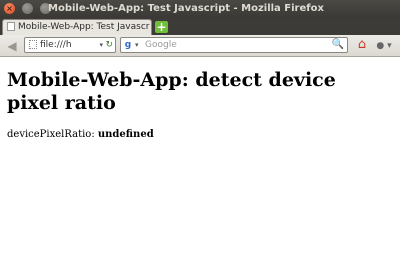 The image size is (400, 272). What do you see at coordinates (56, 45) in the screenshot?
I see `url-text: file:///h` at bounding box center [56, 45].